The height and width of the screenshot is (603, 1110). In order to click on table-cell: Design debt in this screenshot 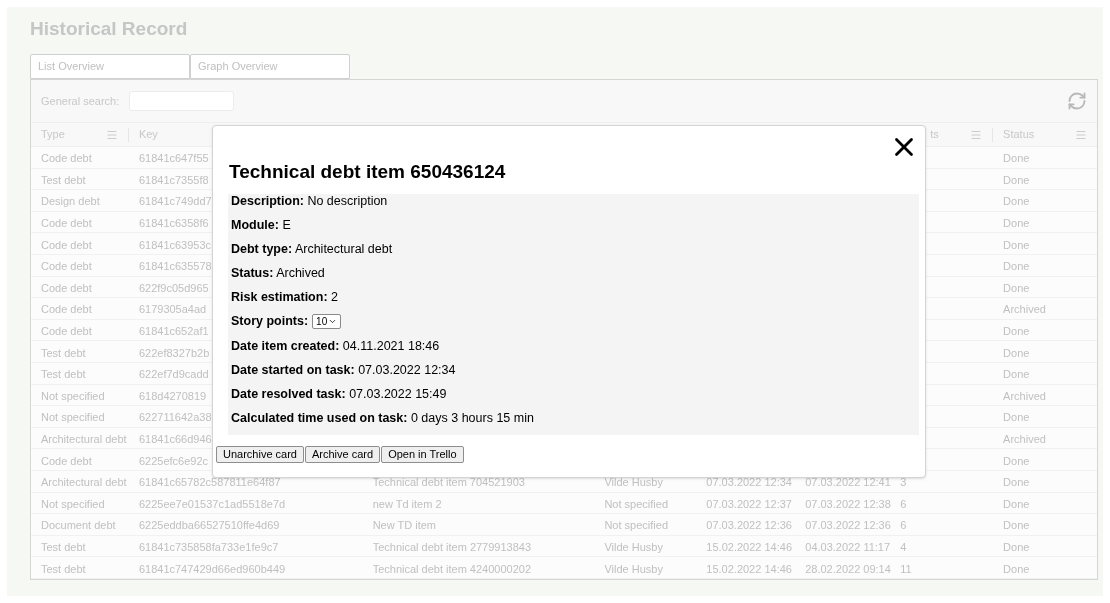, I will do `click(70, 201)`.